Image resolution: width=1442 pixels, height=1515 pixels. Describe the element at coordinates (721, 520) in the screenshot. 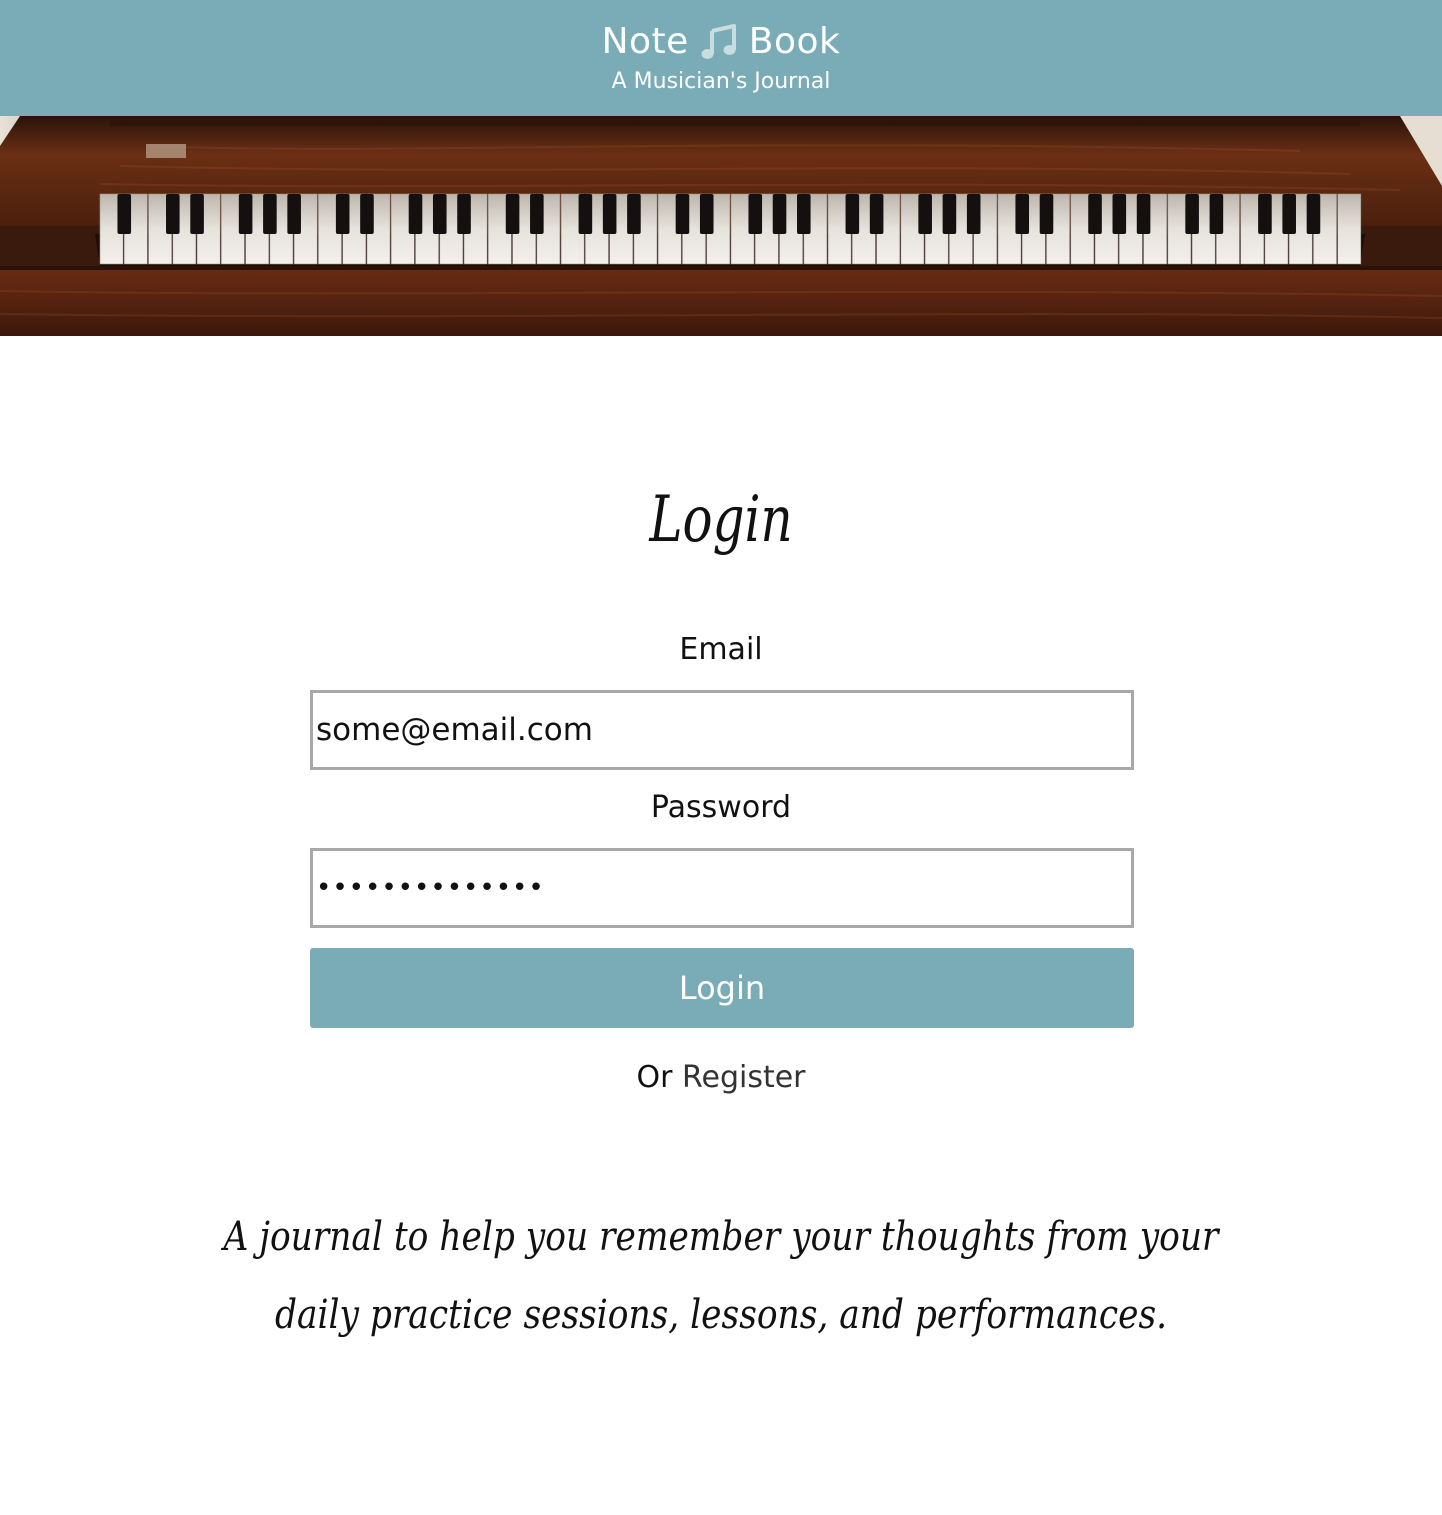

I see `login-title: Login` at that location.